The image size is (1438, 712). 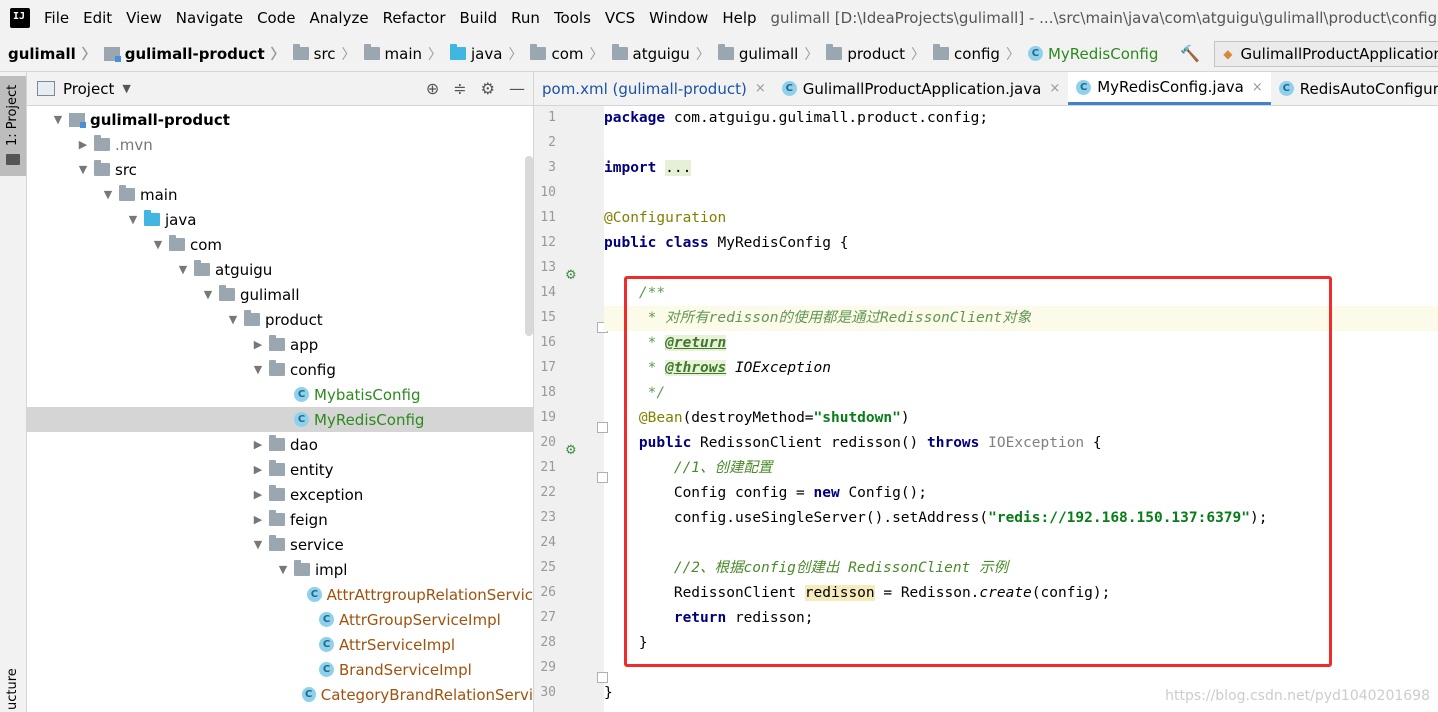 I want to click on menu-vcs: VCS, so click(x=620, y=18).